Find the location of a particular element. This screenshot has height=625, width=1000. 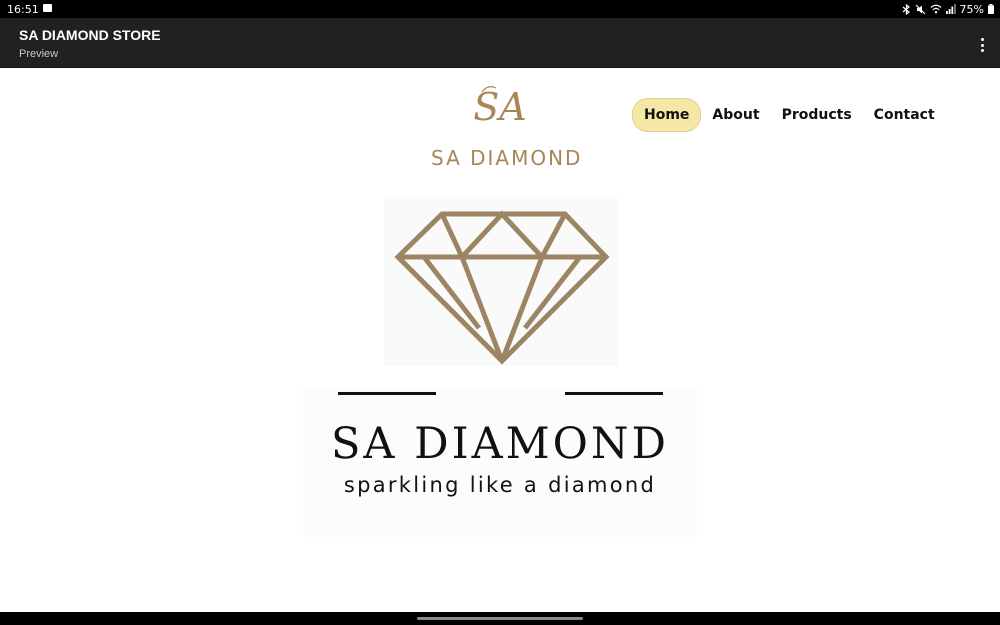

mute-icon is located at coordinates (920, 9).